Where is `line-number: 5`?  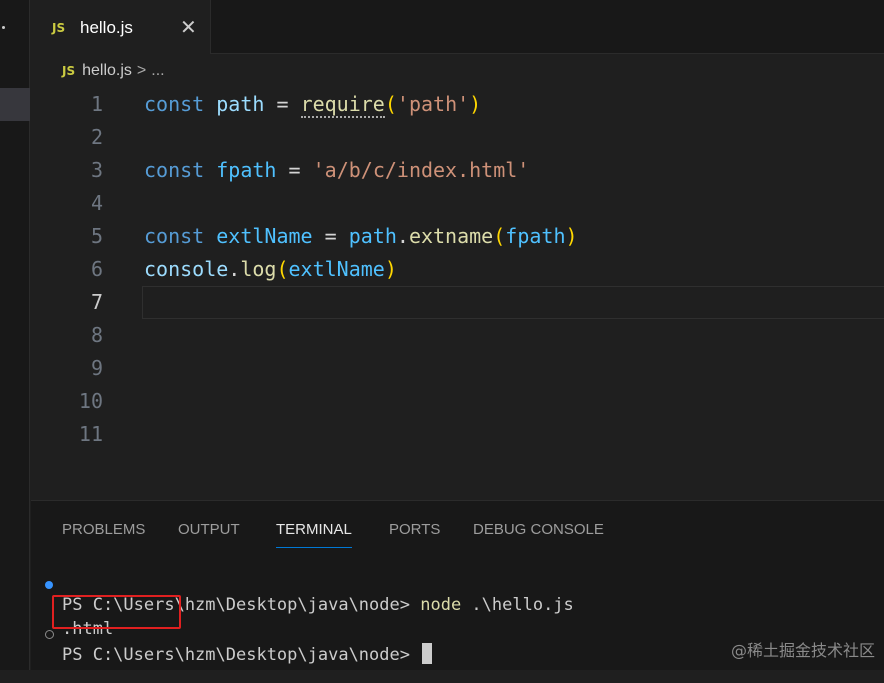 line-number: 5 is located at coordinates (96, 236).